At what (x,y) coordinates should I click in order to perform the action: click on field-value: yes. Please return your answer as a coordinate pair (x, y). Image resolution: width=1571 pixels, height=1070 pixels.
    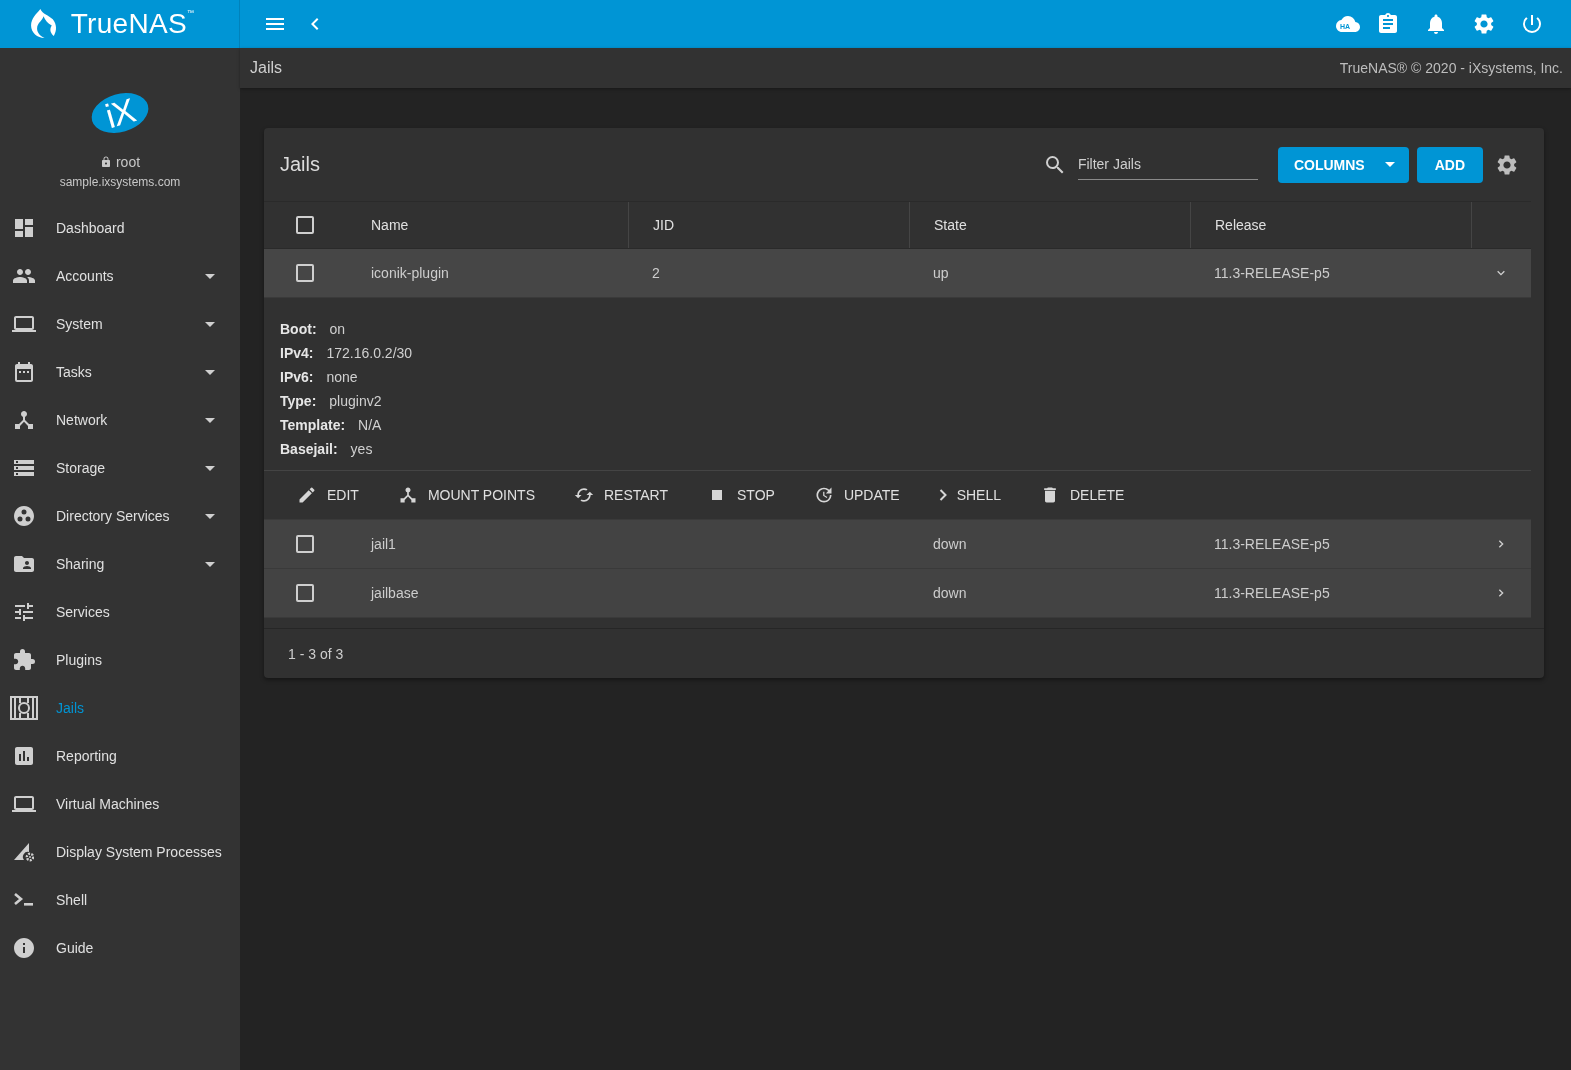
    Looking at the image, I should click on (361, 449).